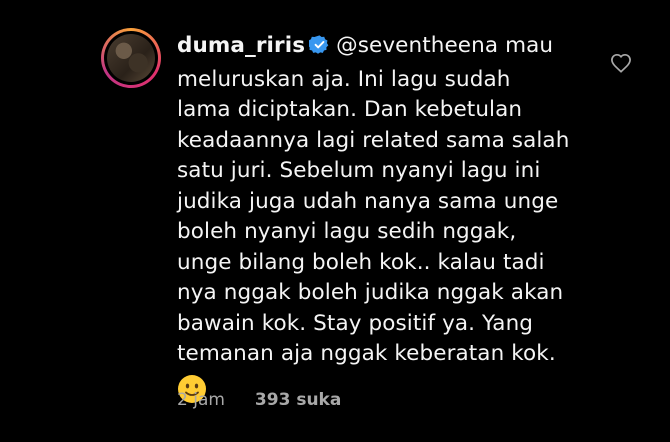 The image size is (670, 442). I want to click on comment-line: meluruskan aja. Ini lagu sudah, so click(344, 79).